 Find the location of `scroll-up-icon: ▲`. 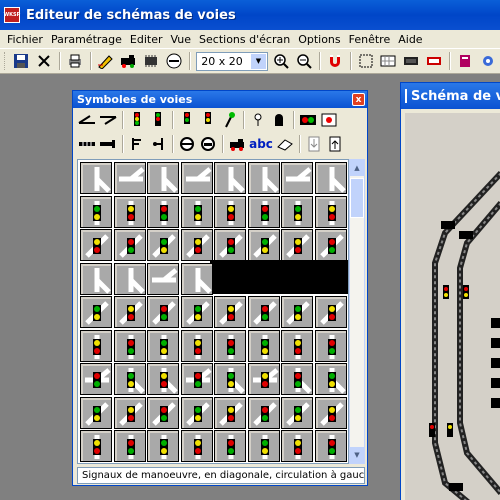

scroll-up-icon: ▲ is located at coordinates (357, 168).